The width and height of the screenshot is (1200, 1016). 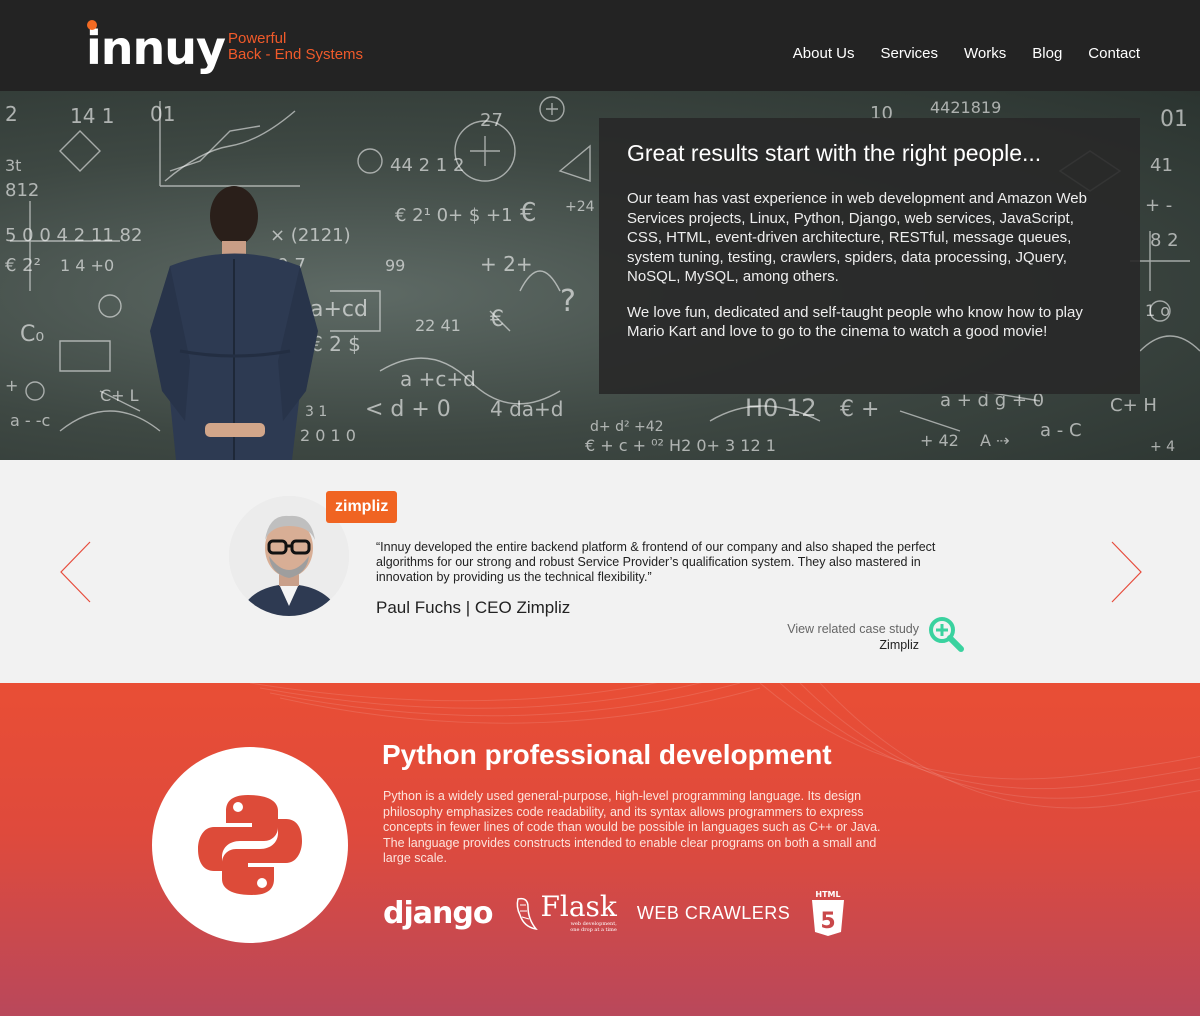 What do you see at coordinates (1114, 53) in the screenshot?
I see `nav-contact: Contact` at bounding box center [1114, 53].